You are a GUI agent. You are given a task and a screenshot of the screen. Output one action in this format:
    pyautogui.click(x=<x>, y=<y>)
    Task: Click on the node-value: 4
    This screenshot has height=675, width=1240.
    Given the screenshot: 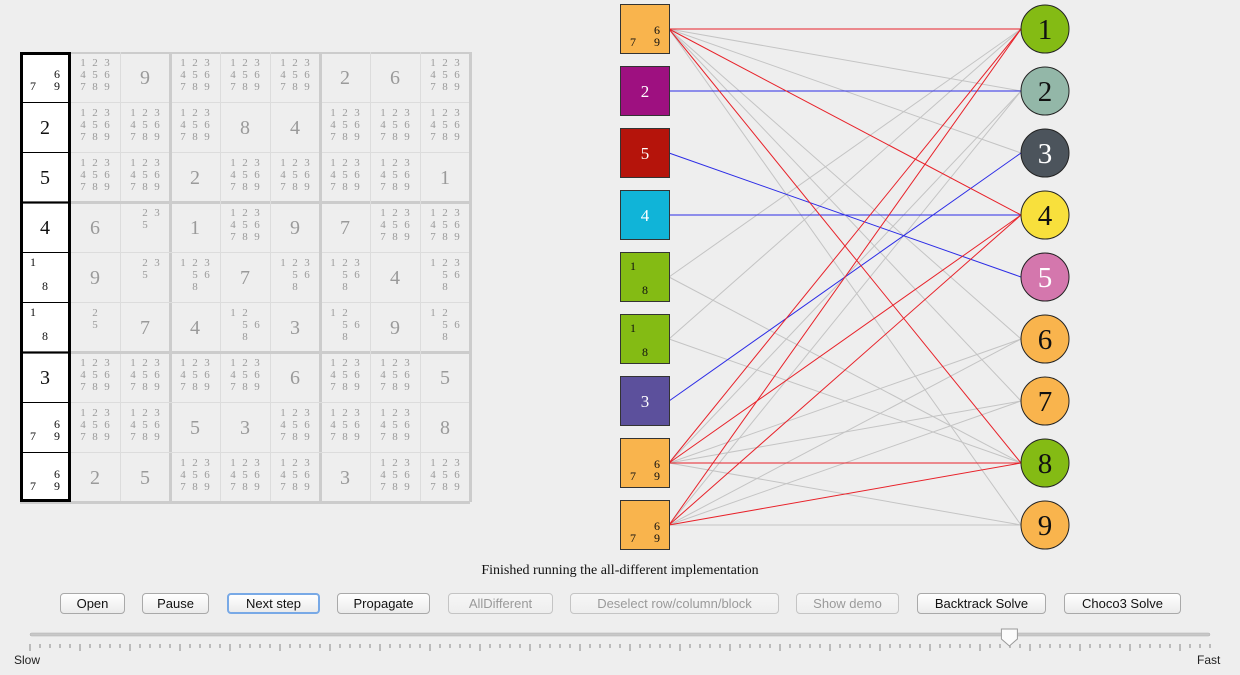 What is the action you would take?
    pyautogui.click(x=645, y=215)
    